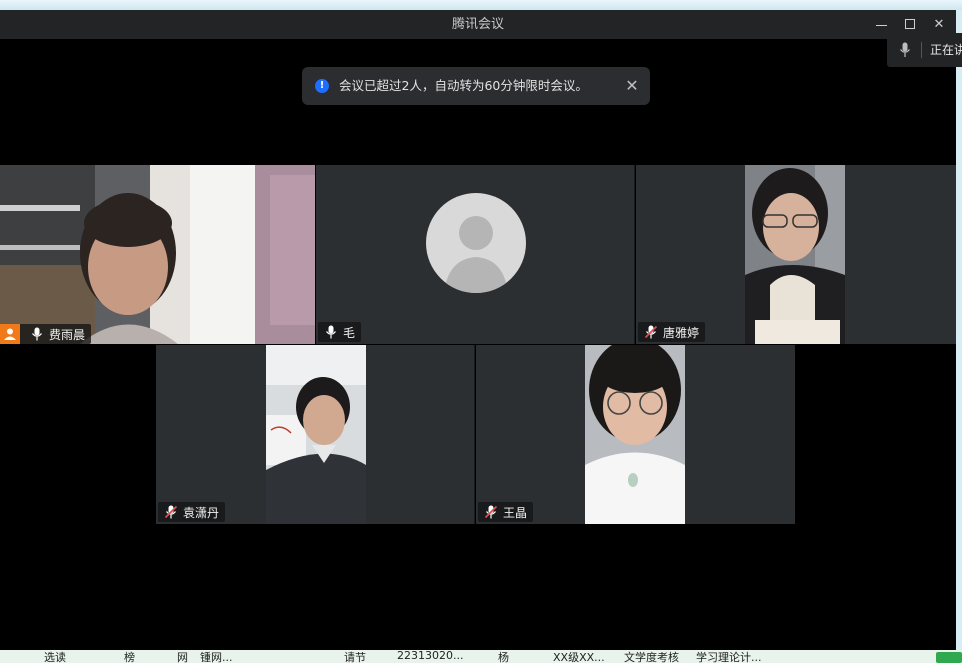  I want to click on taskbar-status-indicator, so click(949, 657).